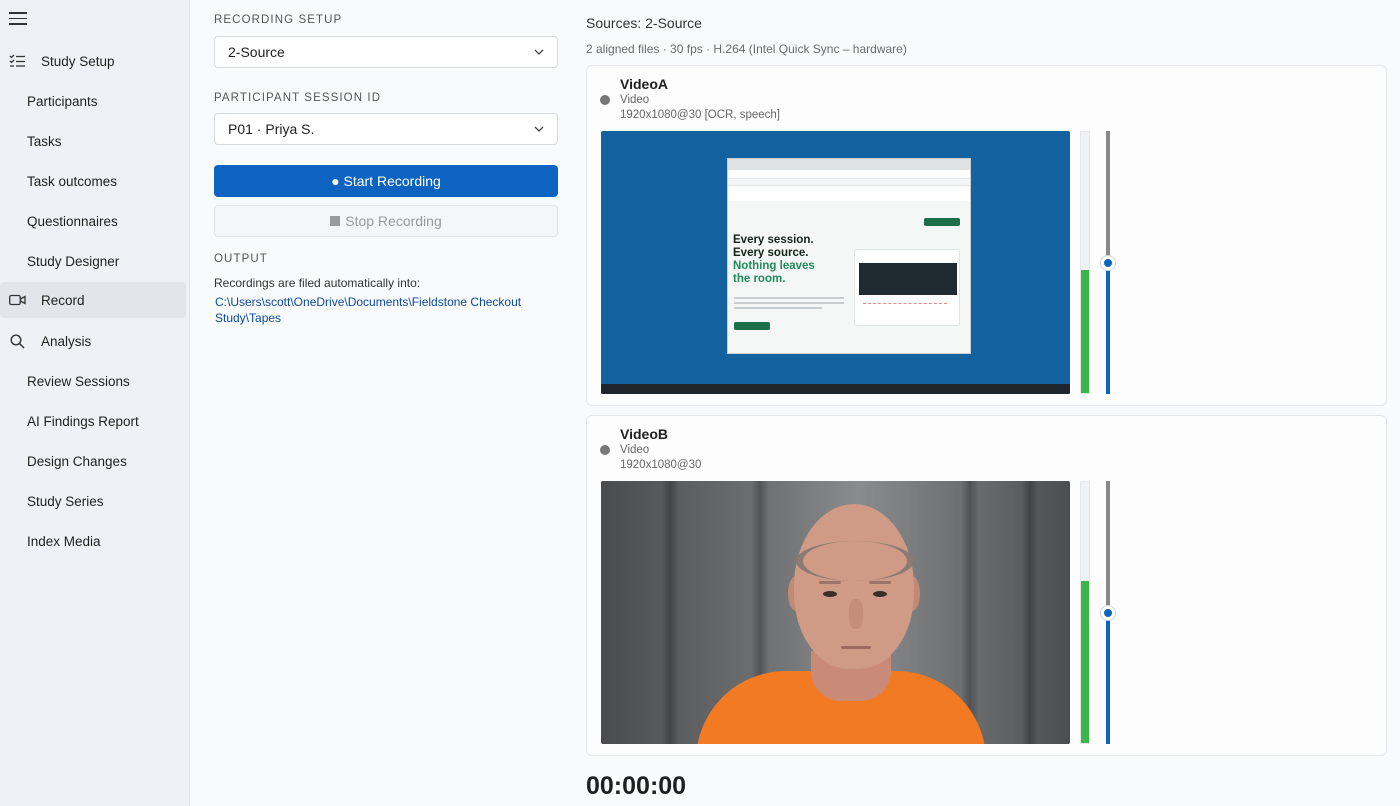 Image resolution: width=1400 pixels, height=806 pixels. I want to click on nav-analysis: Analysis, so click(93, 341).